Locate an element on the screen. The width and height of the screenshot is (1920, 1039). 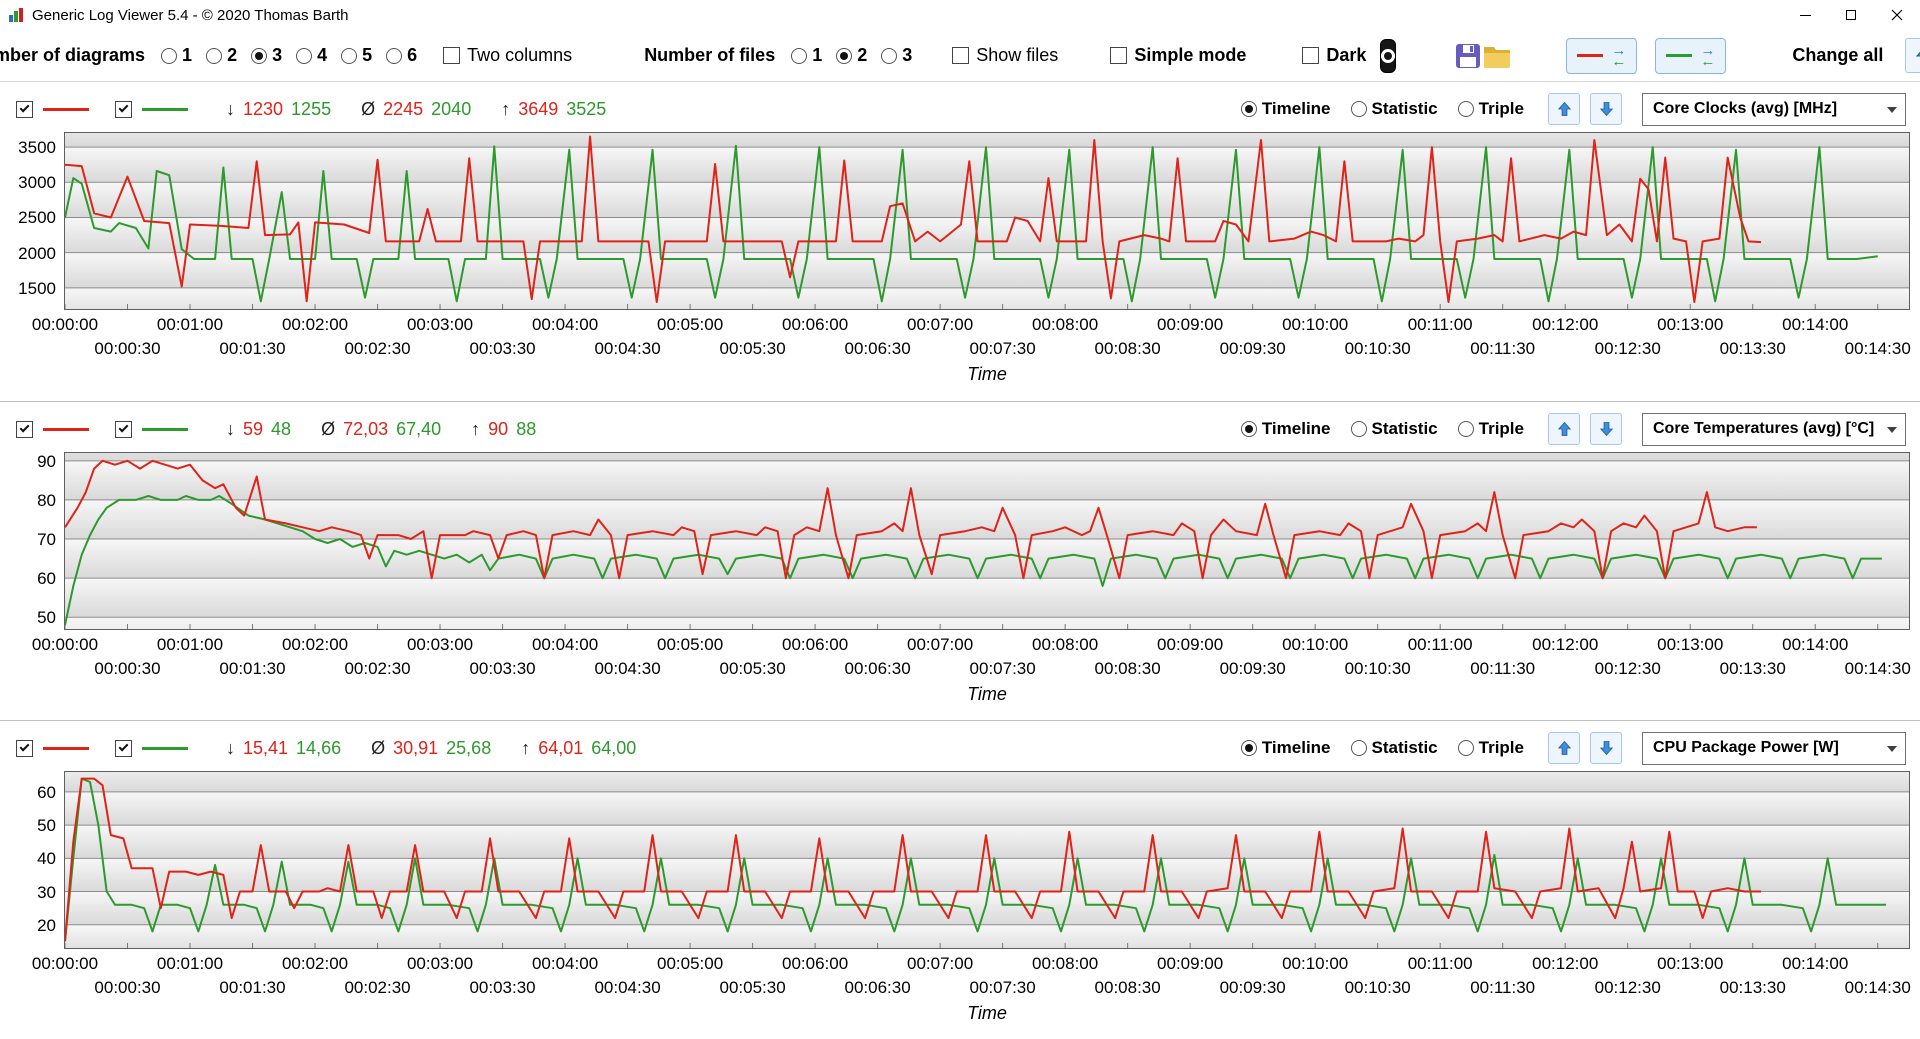
swap-green-button: → ← is located at coordinates (1691, 55).